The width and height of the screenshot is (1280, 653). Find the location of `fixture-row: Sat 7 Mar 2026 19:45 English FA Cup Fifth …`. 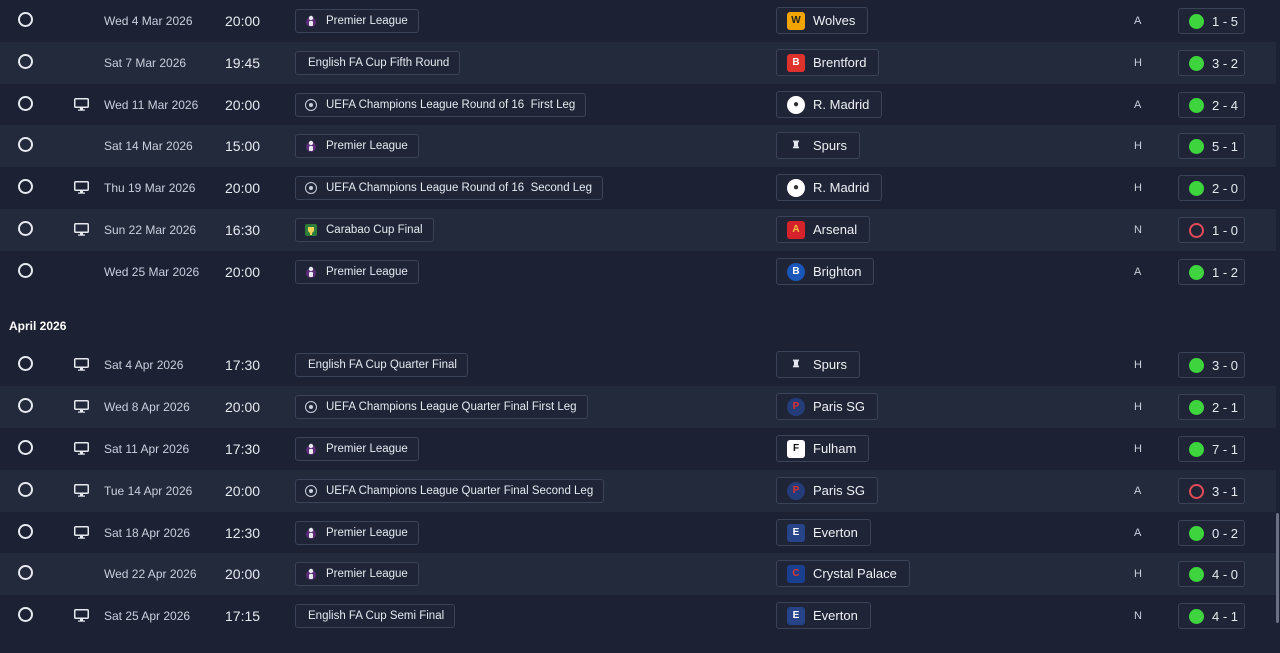

fixture-row: Sat 7 Mar 2026 19:45 English FA Cup Fifth … is located at coordinates (638, 63).